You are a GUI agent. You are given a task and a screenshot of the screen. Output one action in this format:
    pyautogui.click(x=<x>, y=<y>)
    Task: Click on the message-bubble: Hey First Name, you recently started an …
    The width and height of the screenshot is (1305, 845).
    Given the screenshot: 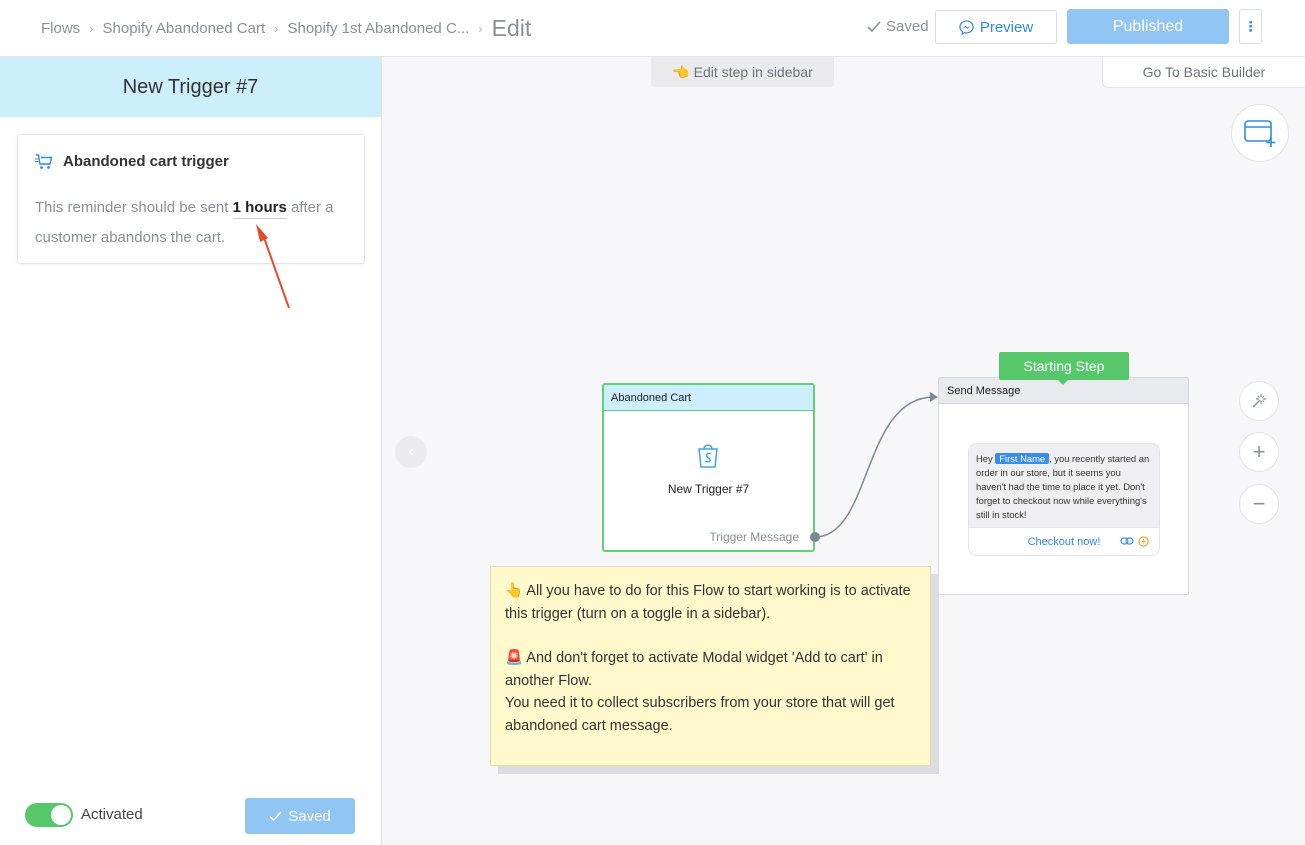 What is the action you would take?
    pyautogui.click(x=1064, y=499)
    